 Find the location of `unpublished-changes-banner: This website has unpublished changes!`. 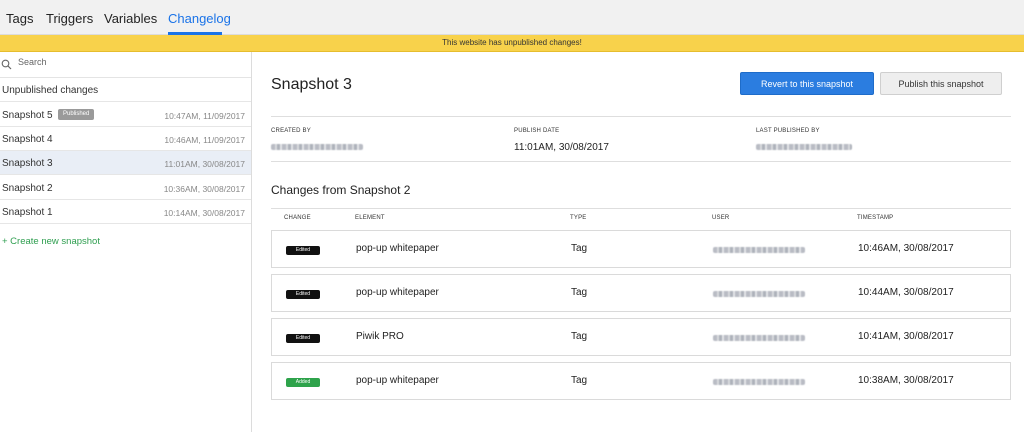

unpublished-changes-banner: This website has unpublished changes! is located at coordinates (512, 43).